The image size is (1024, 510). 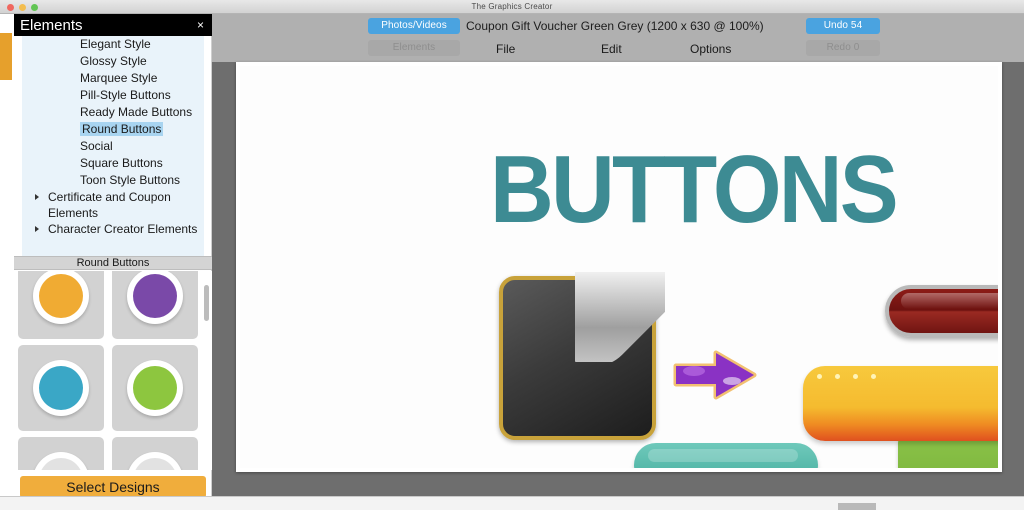 What do you see at coordinates (113, 25) in the screenshot?
I see `elements-panel-header: Elements ×` at bounding box center [113, 25].